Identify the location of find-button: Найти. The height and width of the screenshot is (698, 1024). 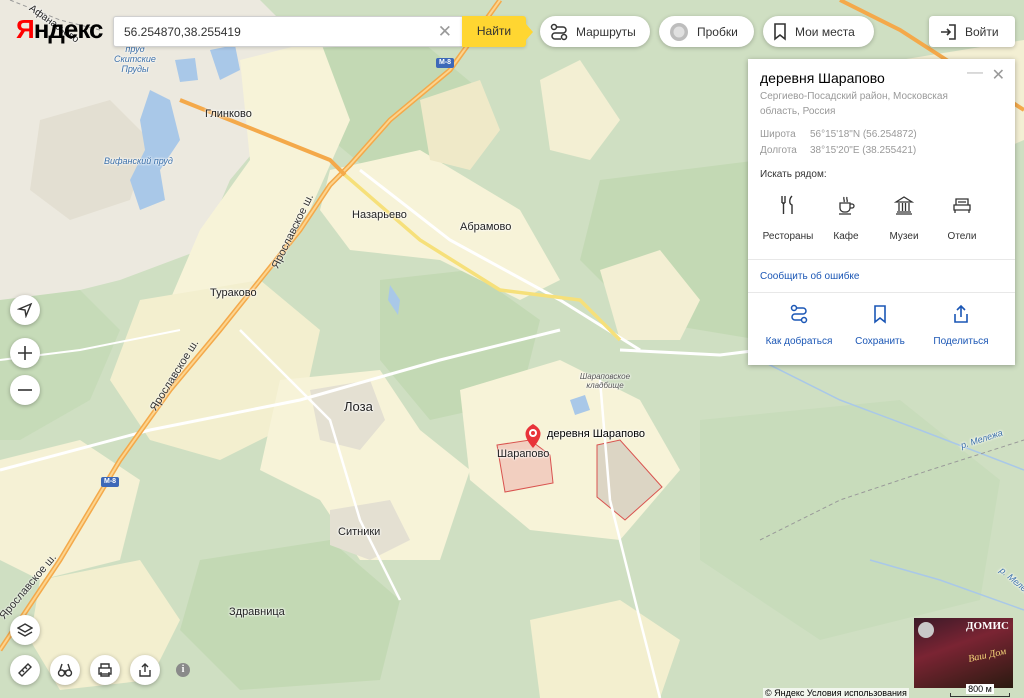
(497, 31).